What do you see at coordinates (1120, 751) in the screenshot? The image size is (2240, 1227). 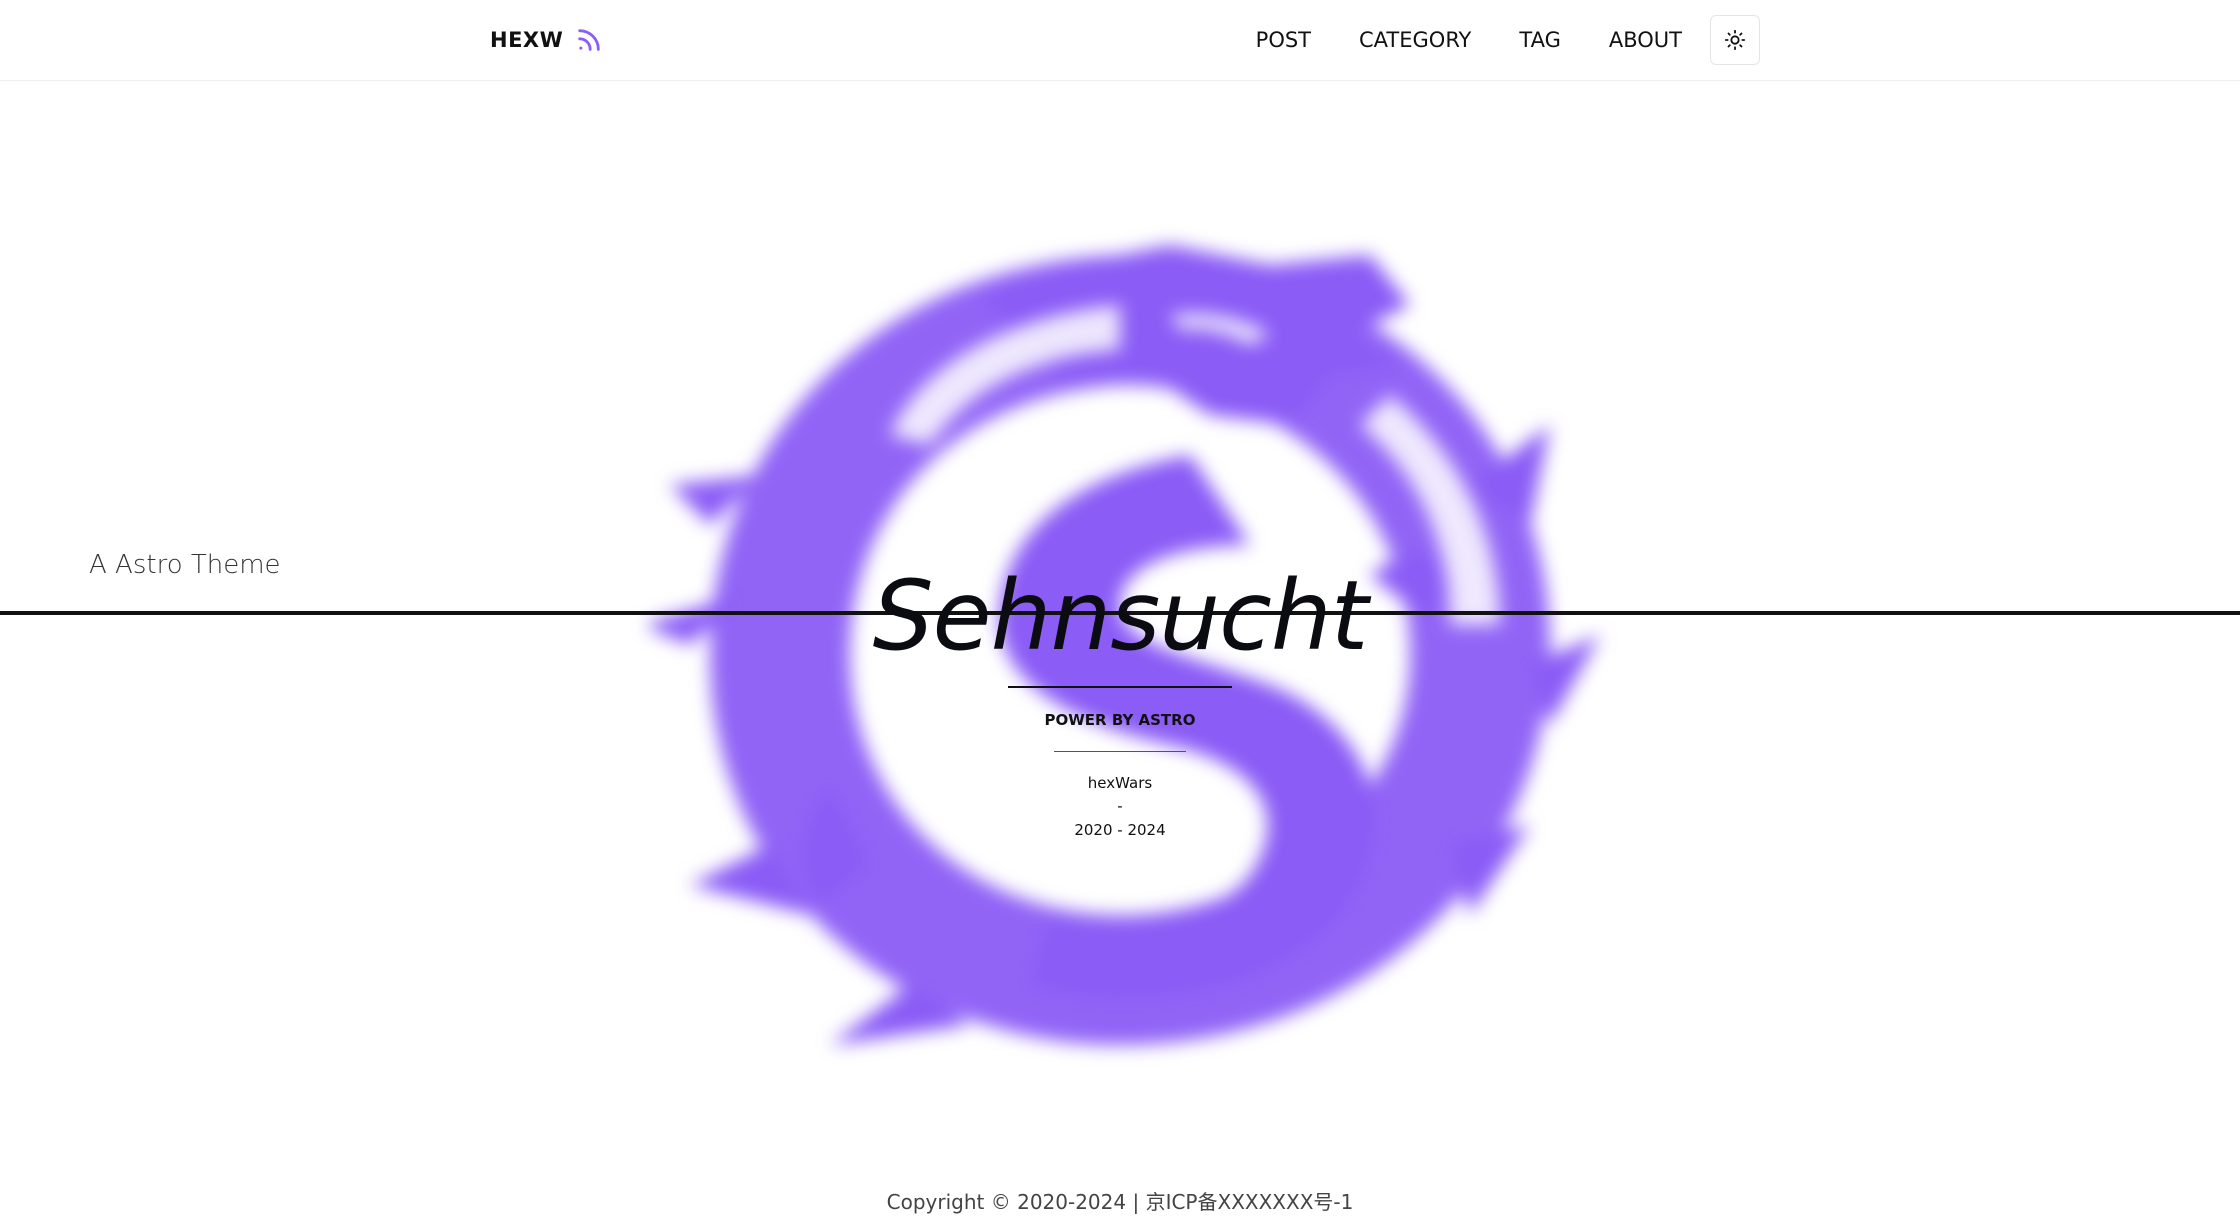 I see `subtitle-divider` at bounding box center [1120, 751].